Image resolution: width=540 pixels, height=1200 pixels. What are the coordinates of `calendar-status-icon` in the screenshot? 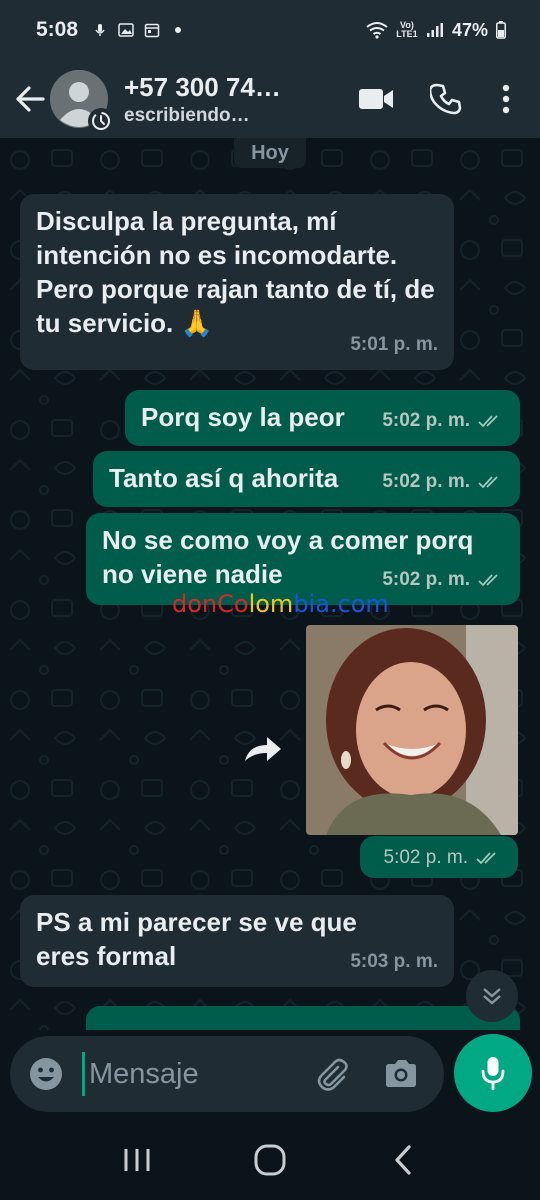 It's located at (152, 30).